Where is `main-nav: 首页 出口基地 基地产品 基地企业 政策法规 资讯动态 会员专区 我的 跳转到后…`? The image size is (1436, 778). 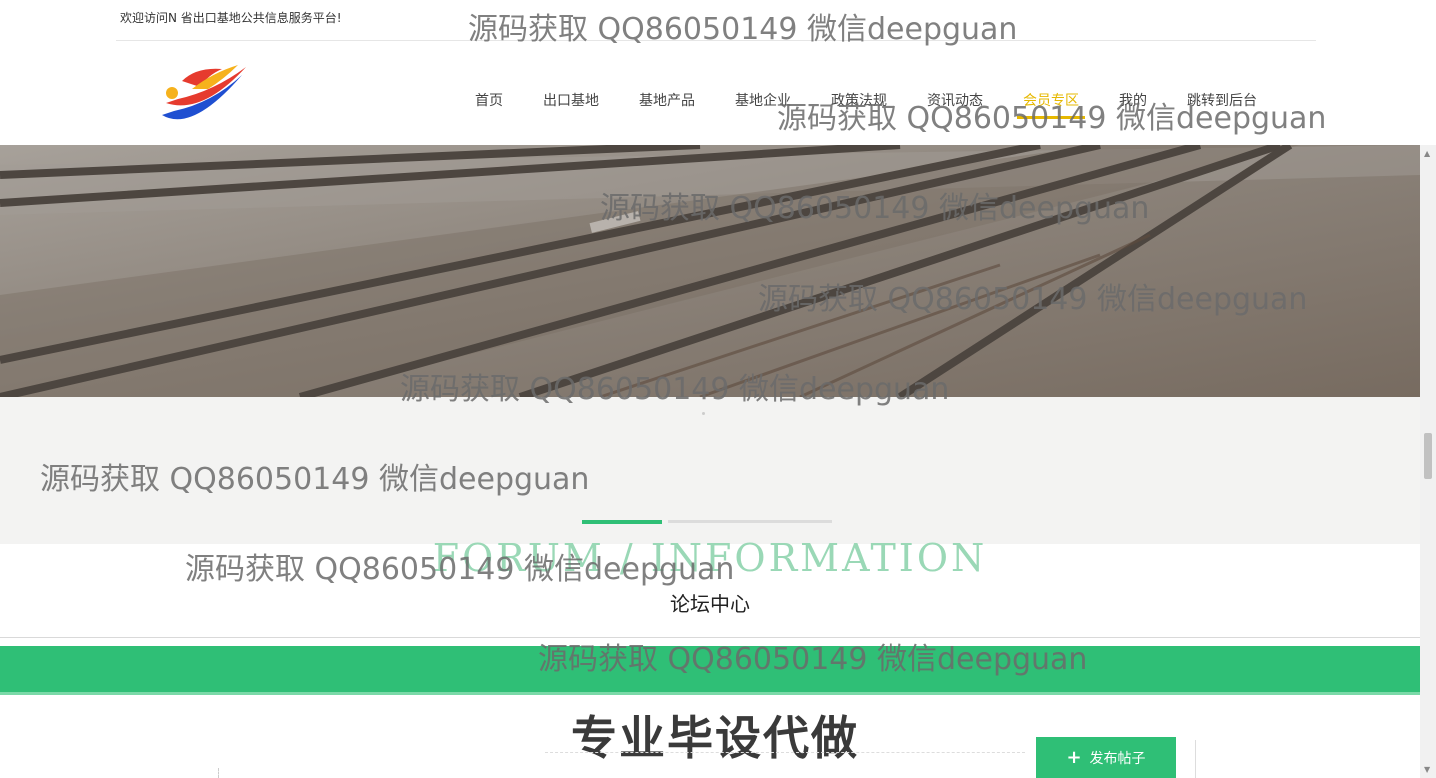 main-nav: 首页 出口基地 基地产品 基地企业 政策法规 资讯动态 会员专区 我的 跳转到后… is located at coordinates (866, 106).